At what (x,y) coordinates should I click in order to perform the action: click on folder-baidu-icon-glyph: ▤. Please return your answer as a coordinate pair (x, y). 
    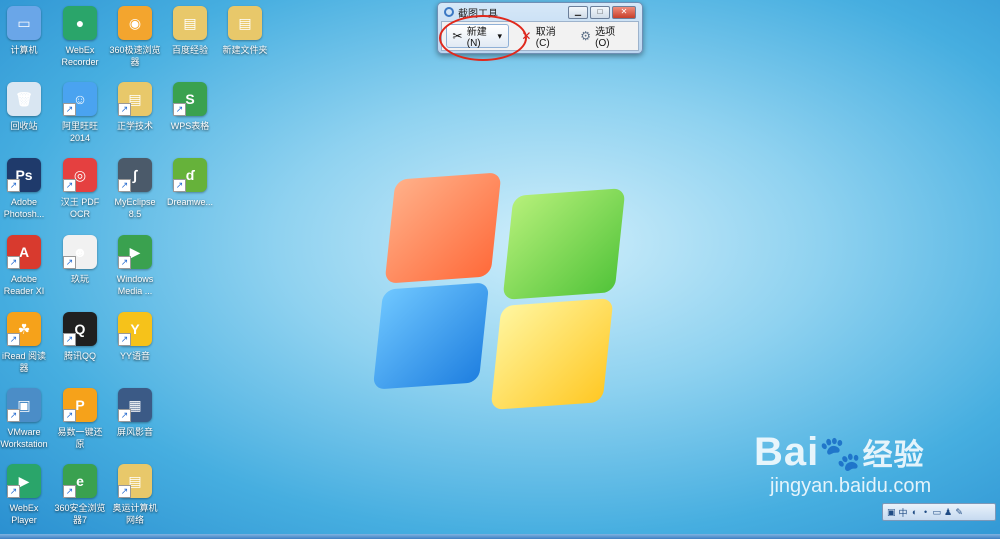
    Looking at the image, I should click on (190, 23).